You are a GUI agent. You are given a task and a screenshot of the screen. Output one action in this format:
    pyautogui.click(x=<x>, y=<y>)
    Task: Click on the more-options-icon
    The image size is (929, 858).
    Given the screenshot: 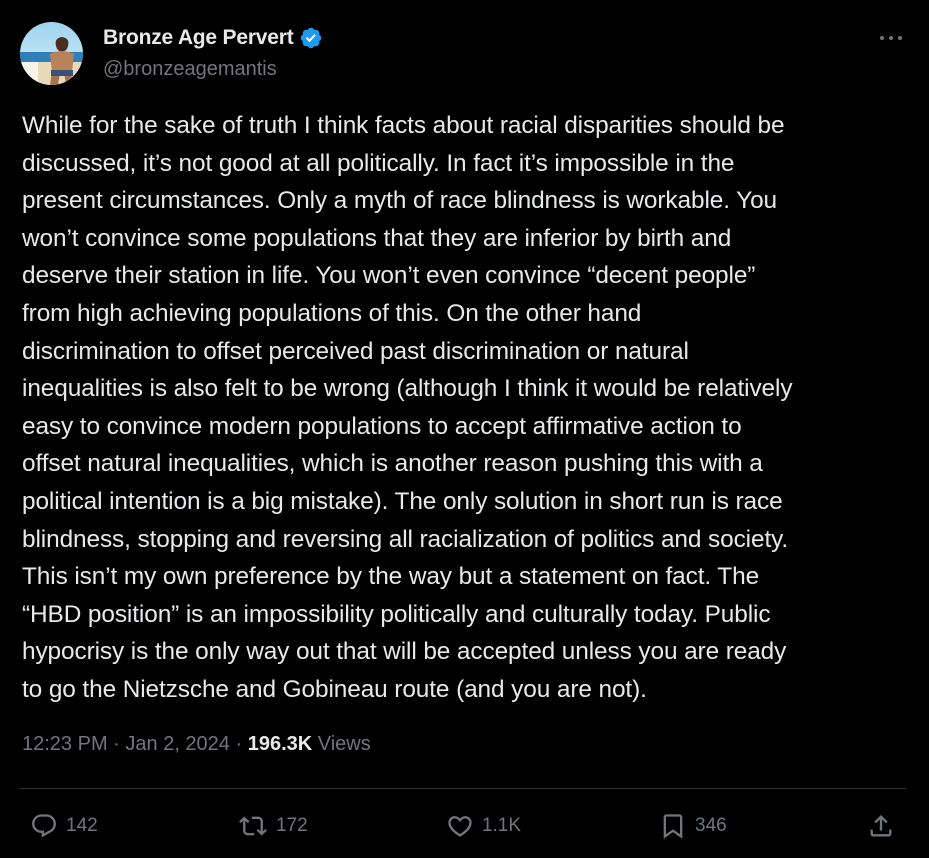 What is the action you would take?
    pyautogui.click(x=891, y=38)
    